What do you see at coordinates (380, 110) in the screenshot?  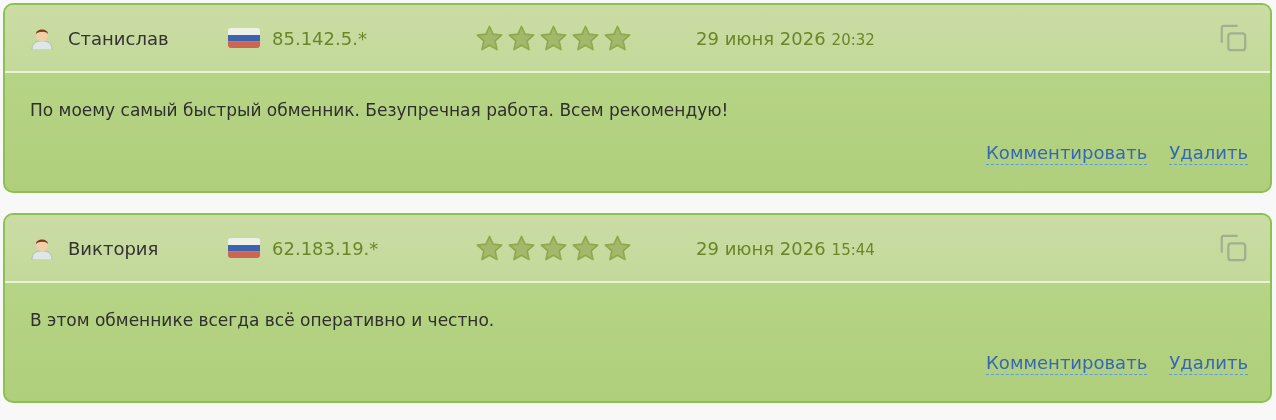 I see `review-text: По моему самый быстрый обменник. Безупречная работа. Всем рекомендую!` at bounding box center [380, 110].